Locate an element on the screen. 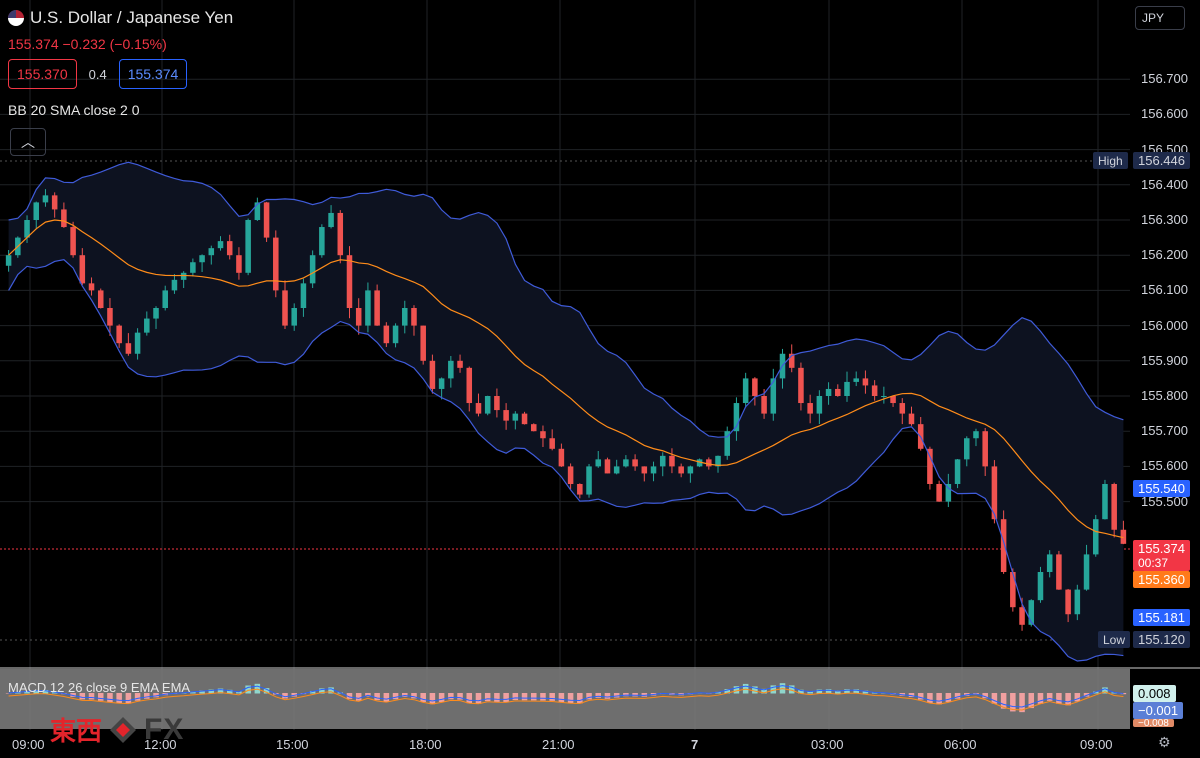  price-axis-label: 155.800 is located at coordinates (1164, 395).